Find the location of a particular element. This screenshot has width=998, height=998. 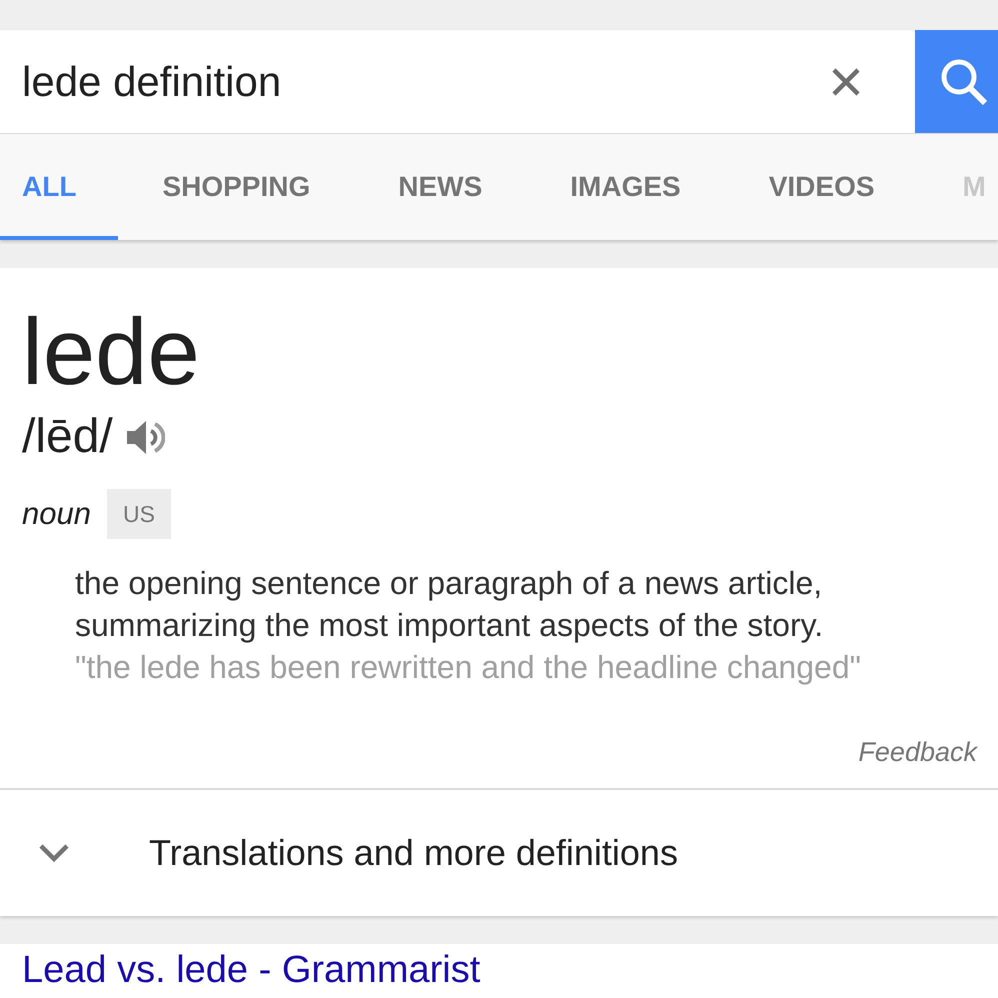

tab: NEWS is located at coordinates (440, 187).